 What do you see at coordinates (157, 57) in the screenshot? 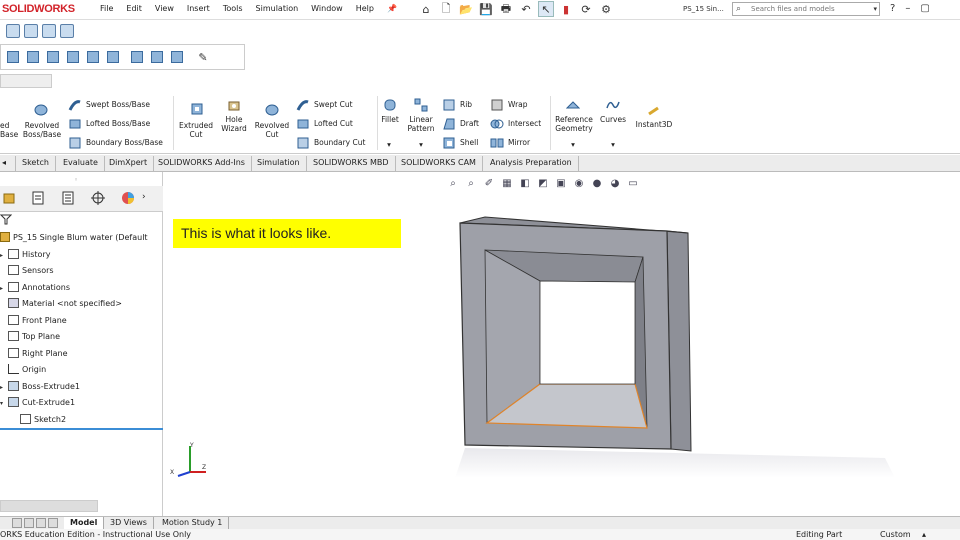
I see `view-trimetric-icon` at bounding box center [157, 57].